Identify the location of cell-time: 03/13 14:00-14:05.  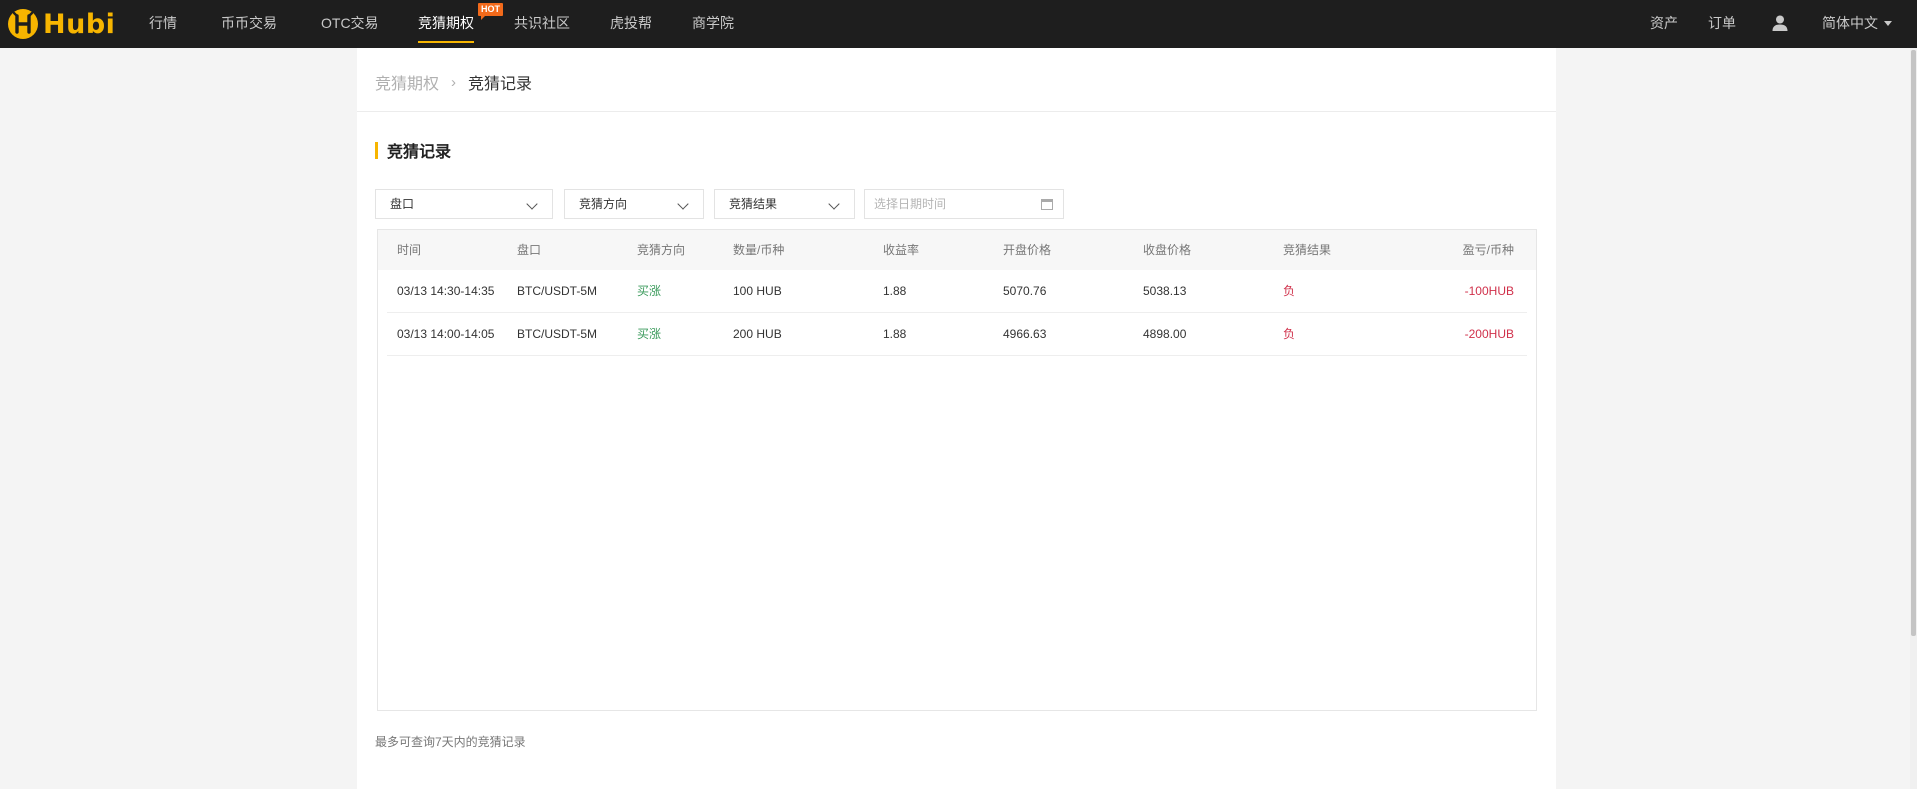
(446, 334).